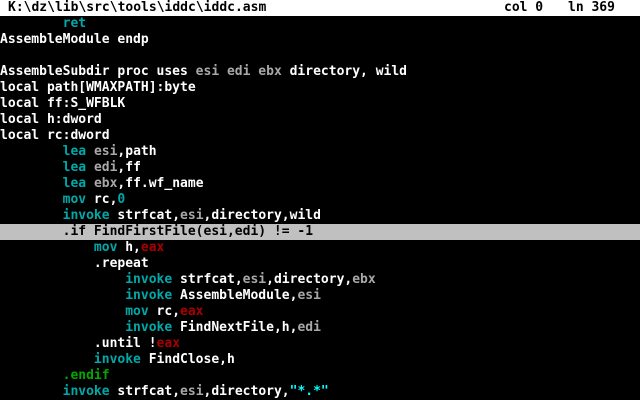  What do you see at coordinates (98, 71) in the screenshot?
I see `code-token: AssembleSubdir proc uses` at bounding box center [98, 71].